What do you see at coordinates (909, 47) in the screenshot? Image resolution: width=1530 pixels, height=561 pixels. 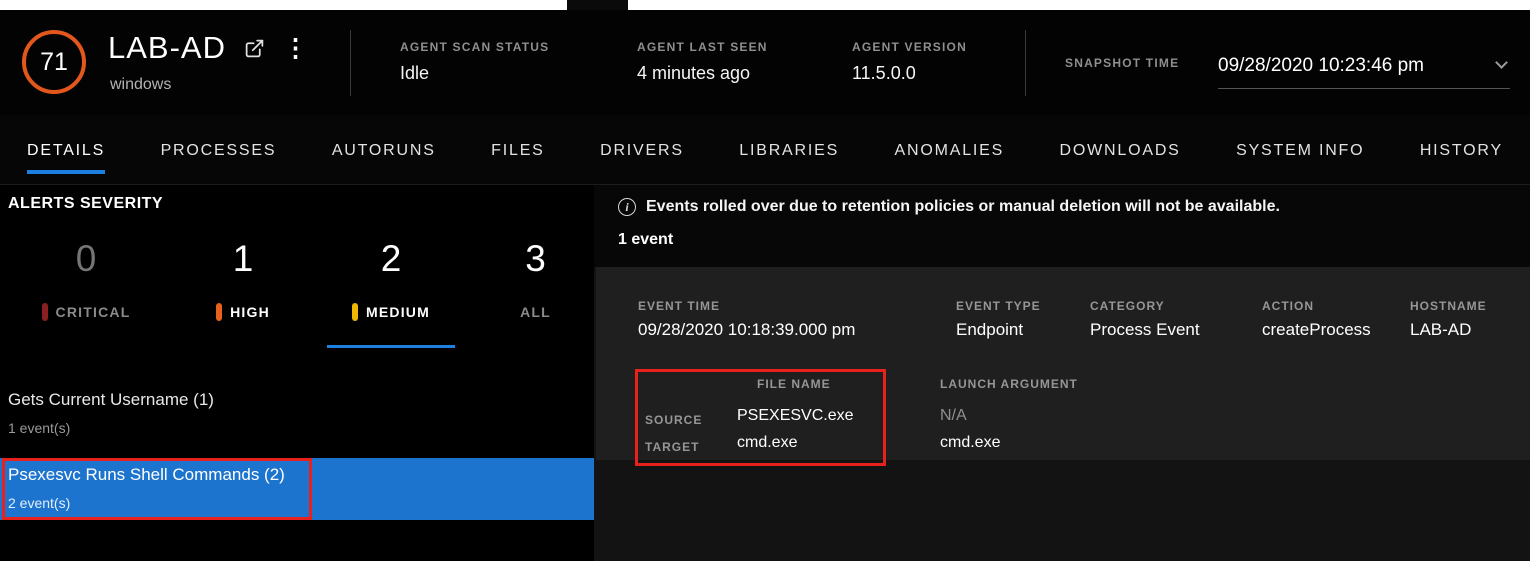 I see `stat-label: AGENT VERSION` at bounding box center [909, 47].